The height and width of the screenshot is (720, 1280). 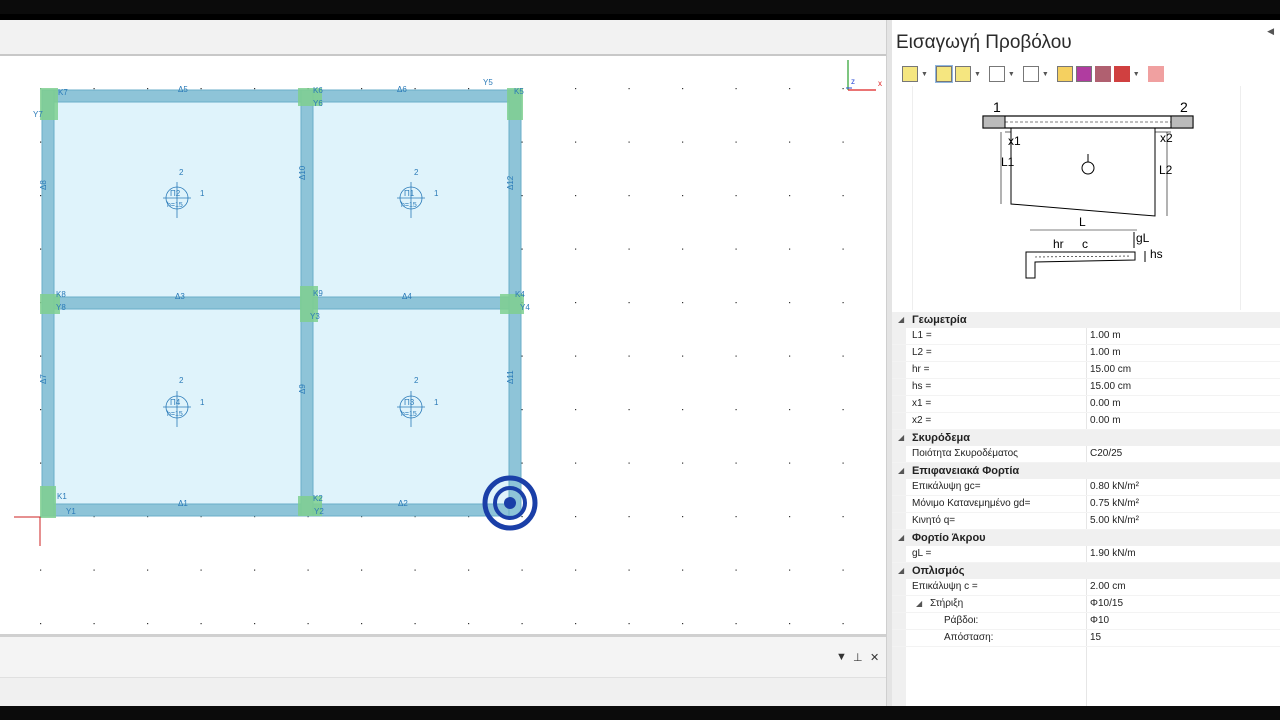 I want to click on category-geometry: ◢ Γεωμετρία, so click(x=1086, y=320).